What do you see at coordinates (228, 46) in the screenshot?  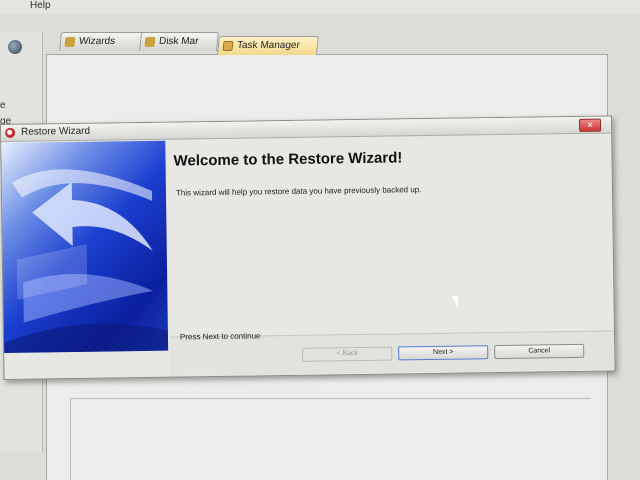 I see `task-icon` at bounding box center [228, 46].